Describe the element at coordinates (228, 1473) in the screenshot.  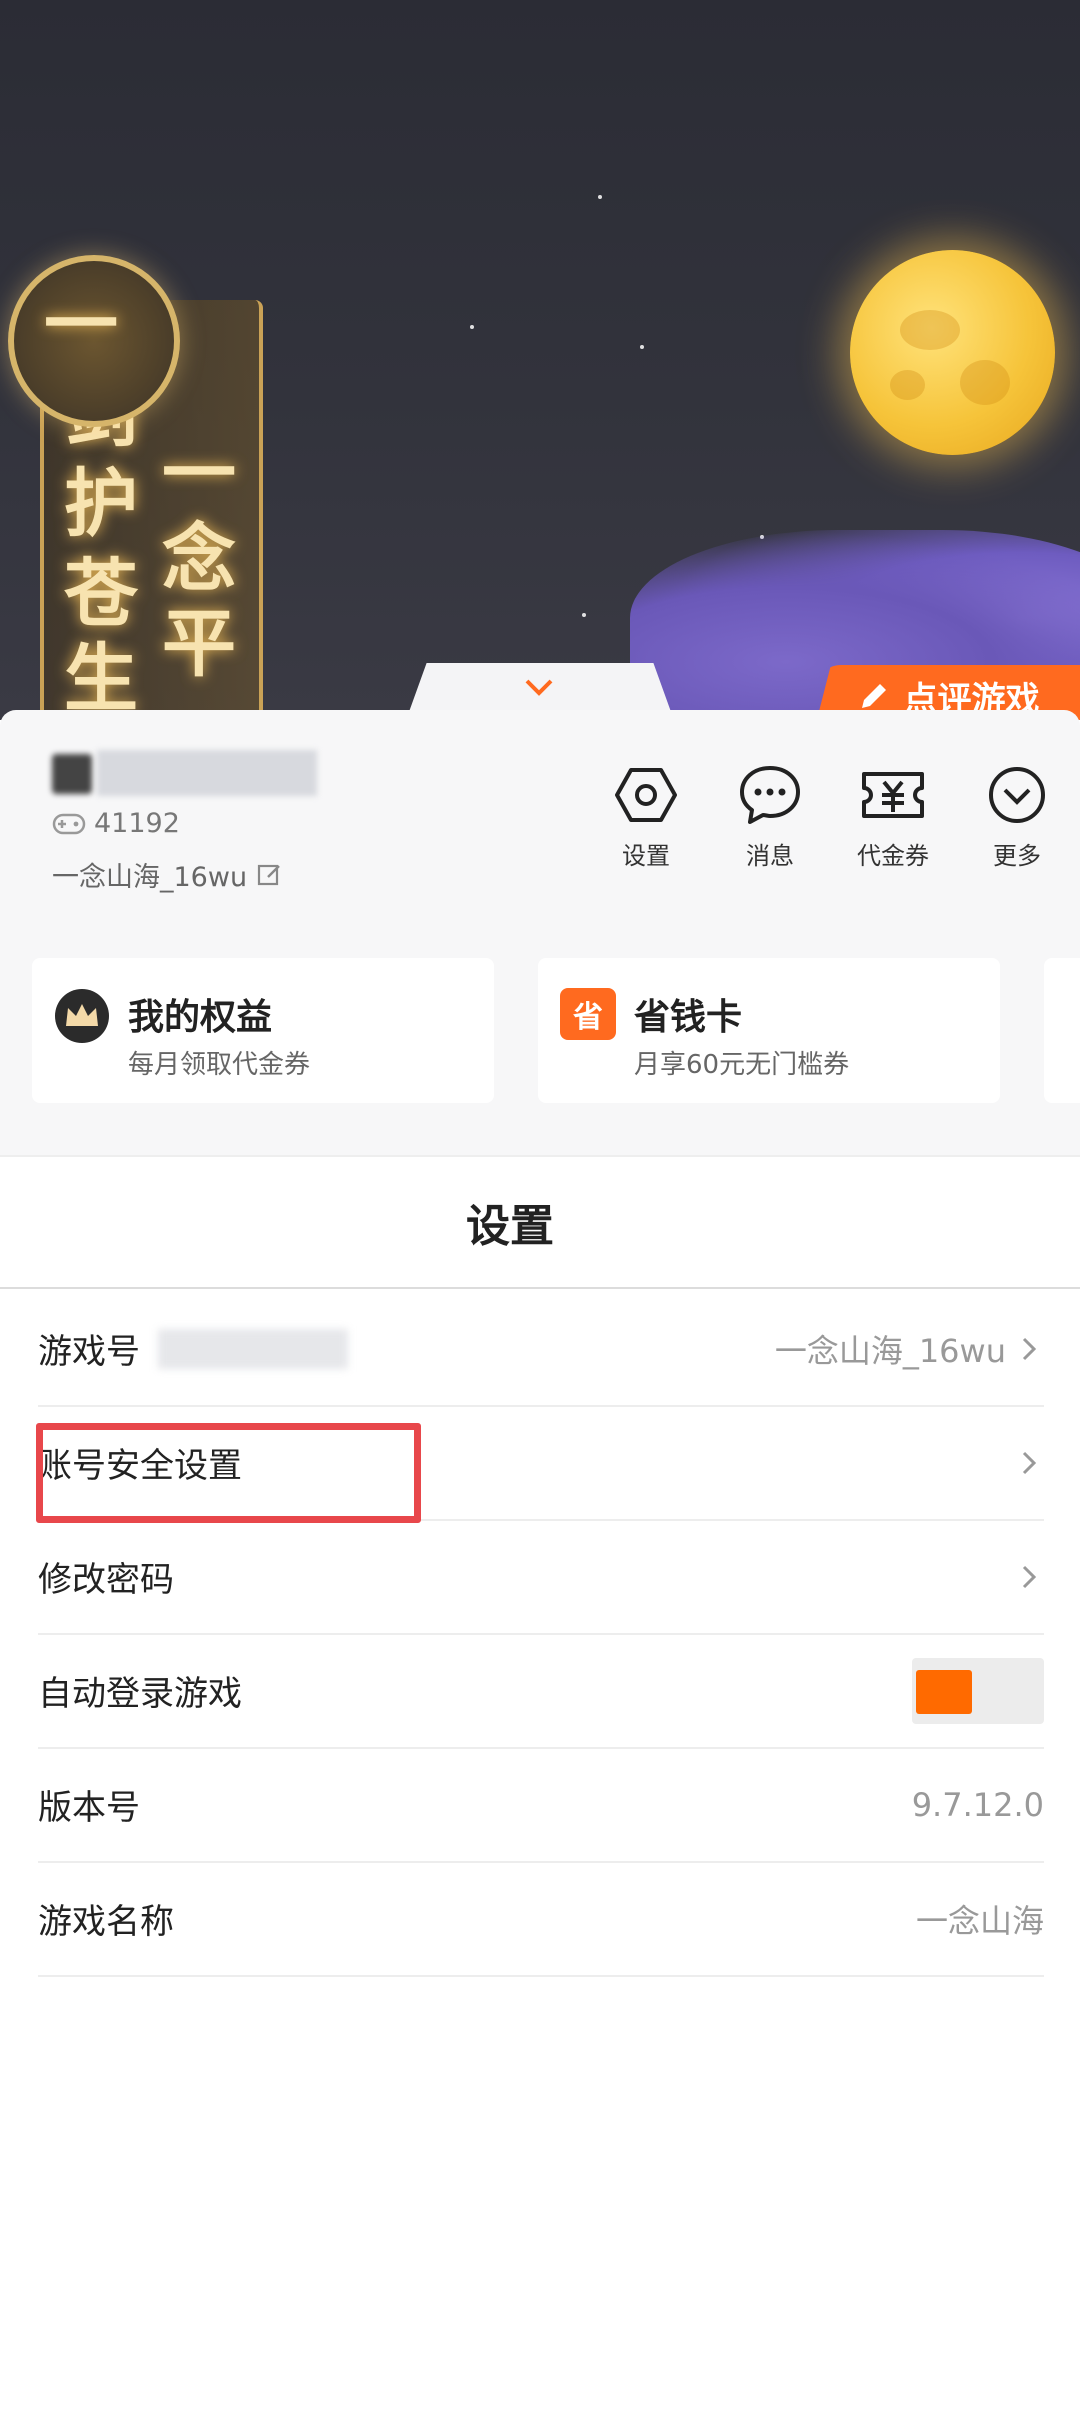
I see `highlight-box` at that location.